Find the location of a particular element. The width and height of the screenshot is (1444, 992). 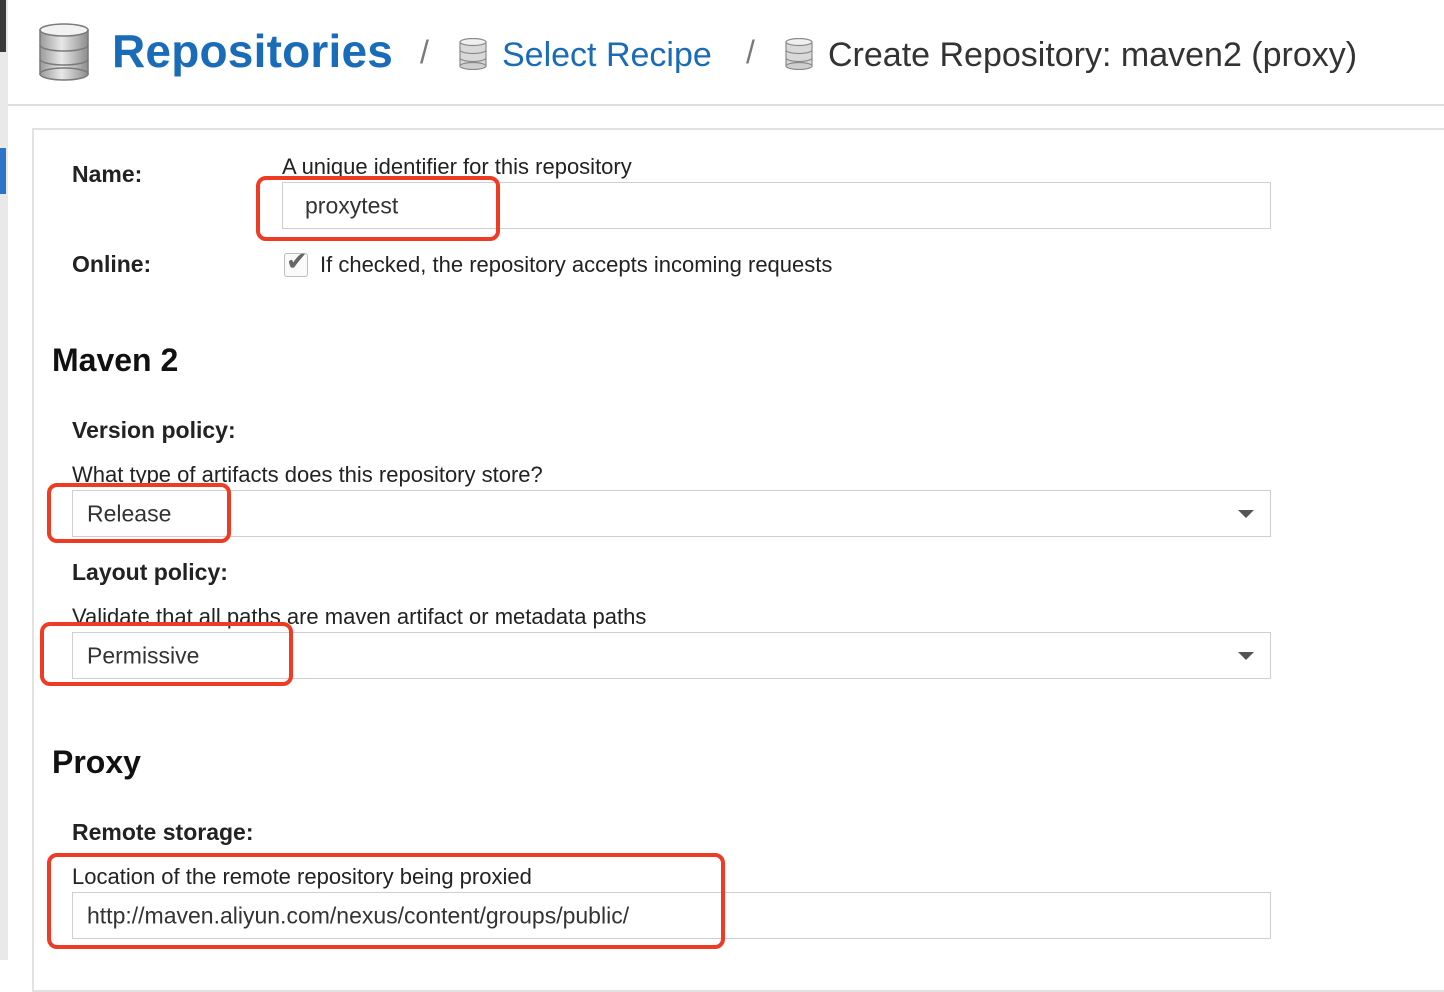

nav-active-indicator is located at coordinates (3, 171).